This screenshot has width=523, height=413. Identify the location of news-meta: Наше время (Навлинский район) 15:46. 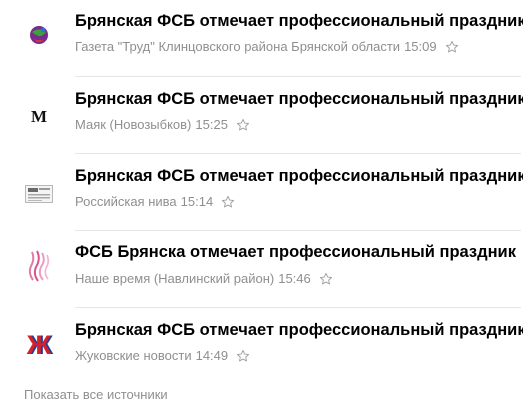
(204, 278).